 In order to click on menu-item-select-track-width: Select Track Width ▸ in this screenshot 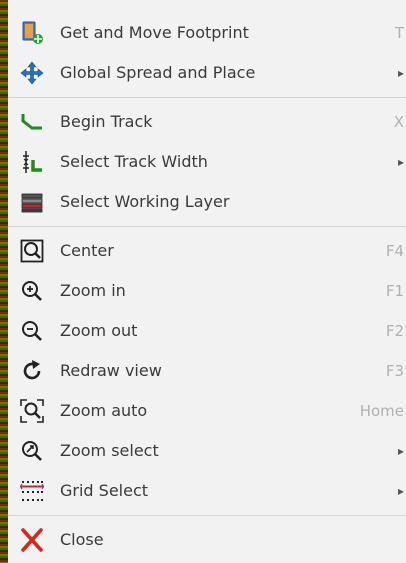, I will do `click(207, 162)`.